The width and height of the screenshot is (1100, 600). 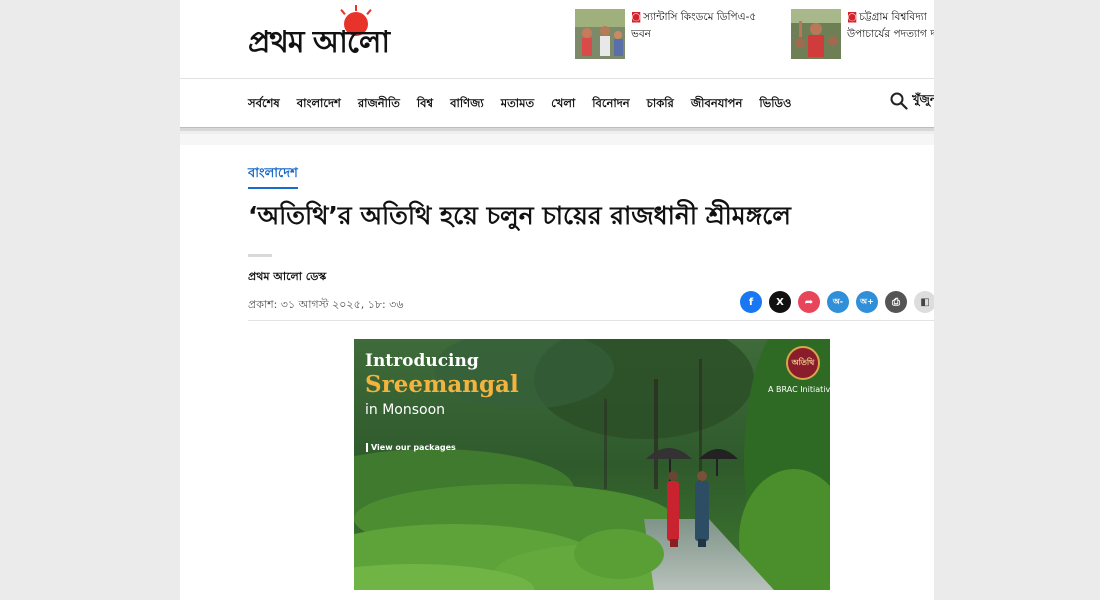 I want to click on search-icon, so click(x=899, y=101).